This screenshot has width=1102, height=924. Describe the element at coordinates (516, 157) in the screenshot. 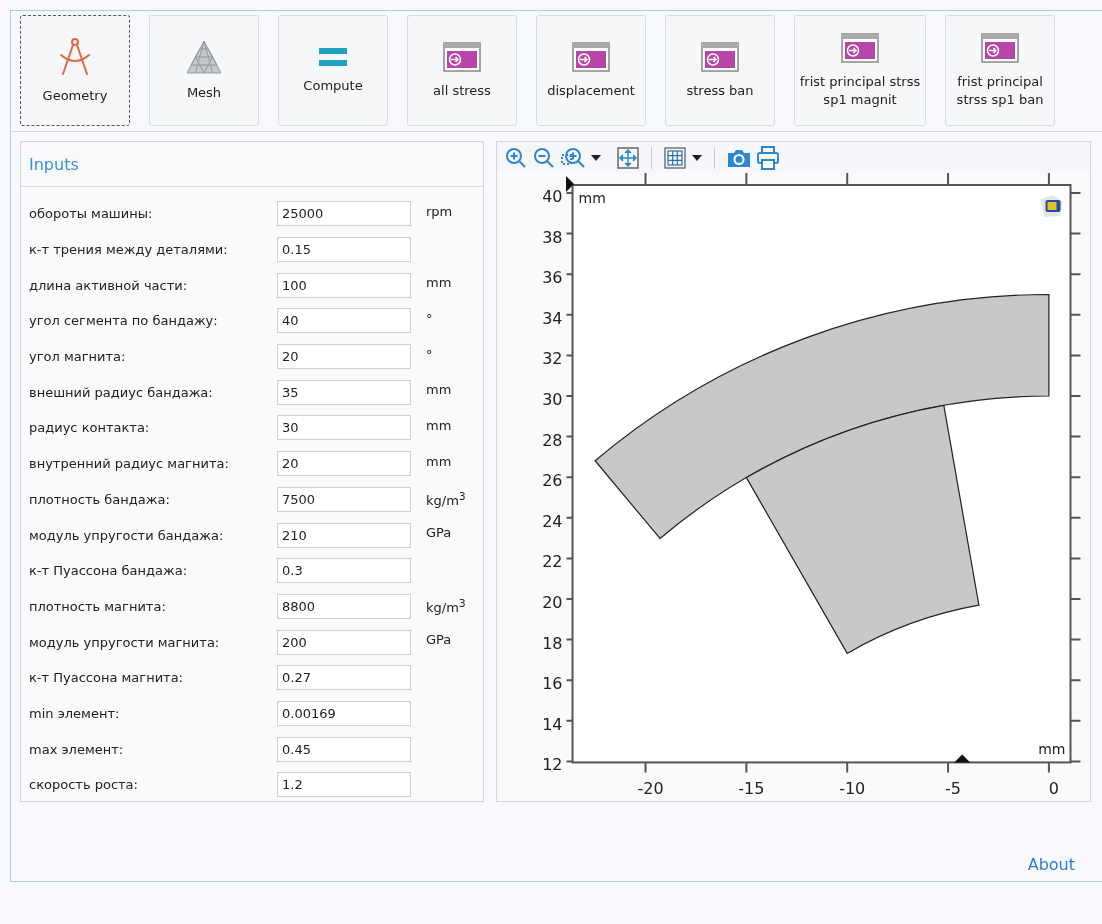

I see `zoom-in-icon` at that location.